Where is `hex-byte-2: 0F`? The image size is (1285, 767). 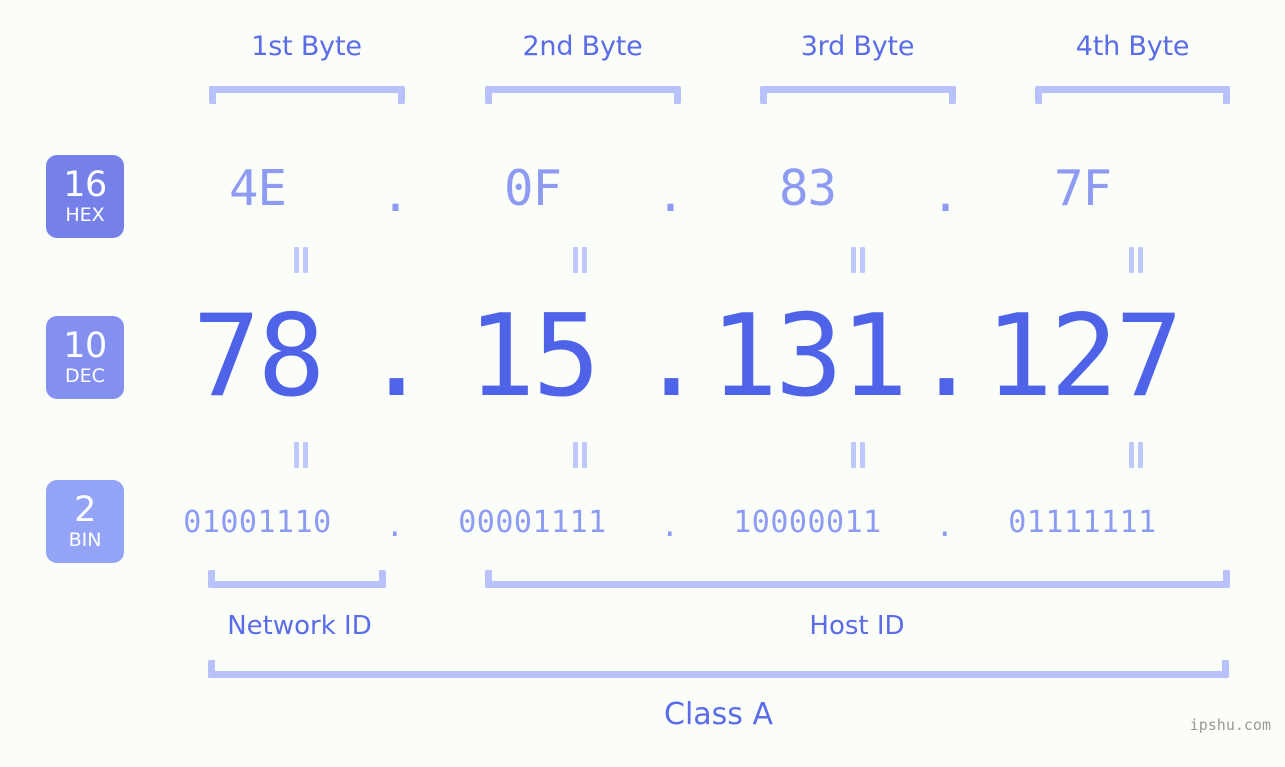 hex-byte-2: 0F is located at coordinates (532, 188).